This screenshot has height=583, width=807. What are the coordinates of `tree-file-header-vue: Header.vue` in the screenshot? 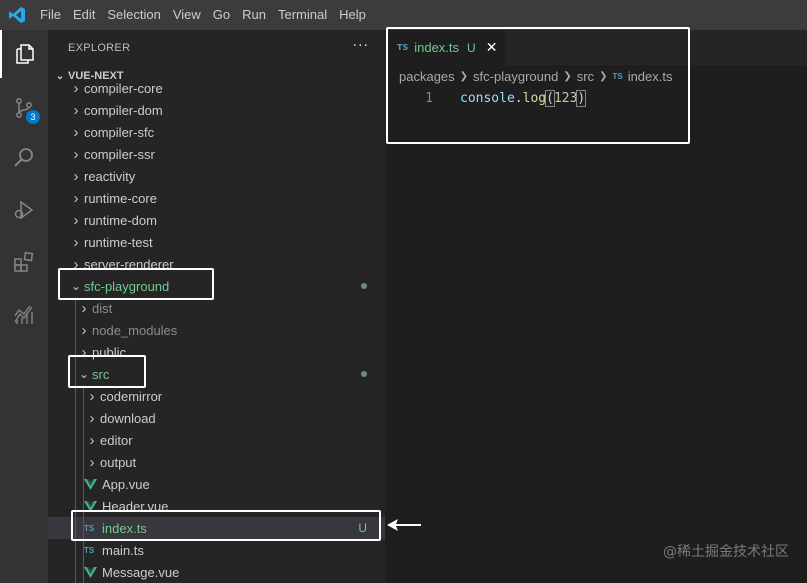 It's located at (216, 506).